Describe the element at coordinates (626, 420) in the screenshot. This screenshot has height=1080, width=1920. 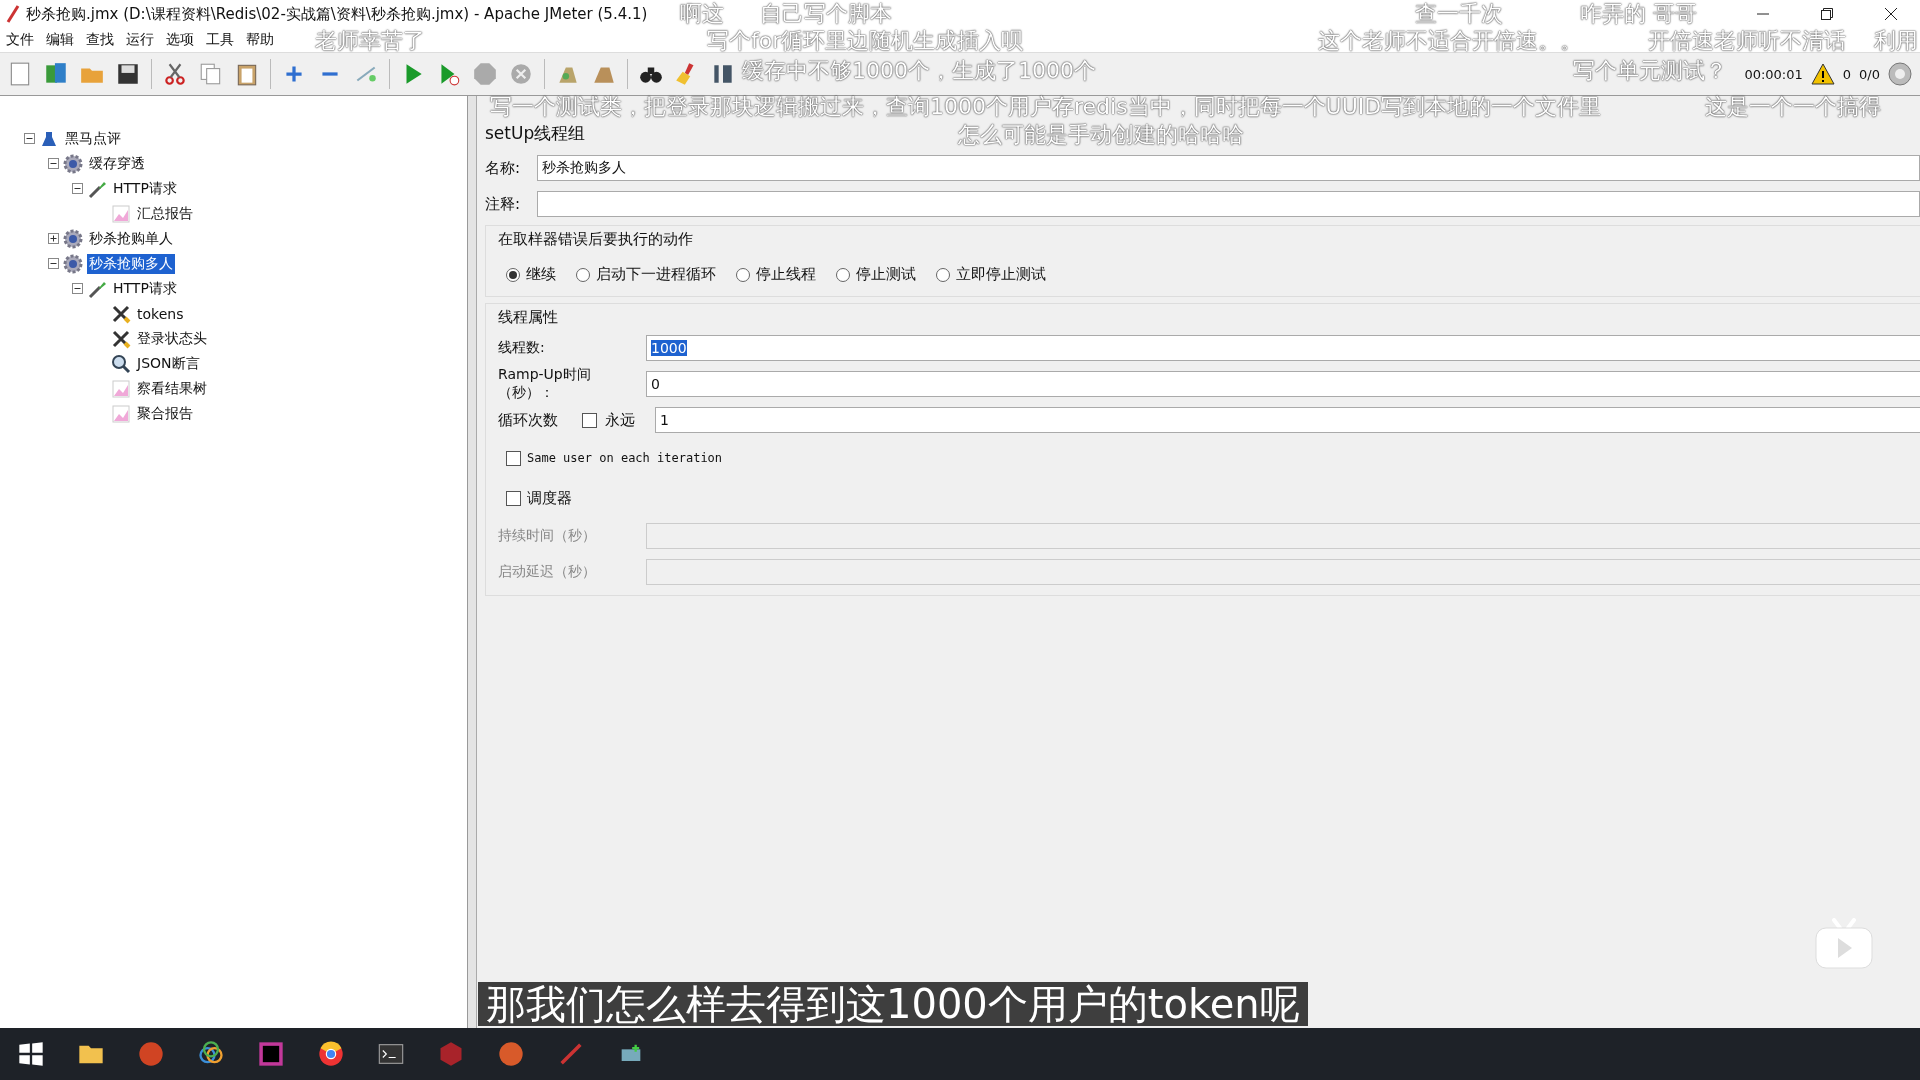
I see `checkbox-label: 永远` at that location.